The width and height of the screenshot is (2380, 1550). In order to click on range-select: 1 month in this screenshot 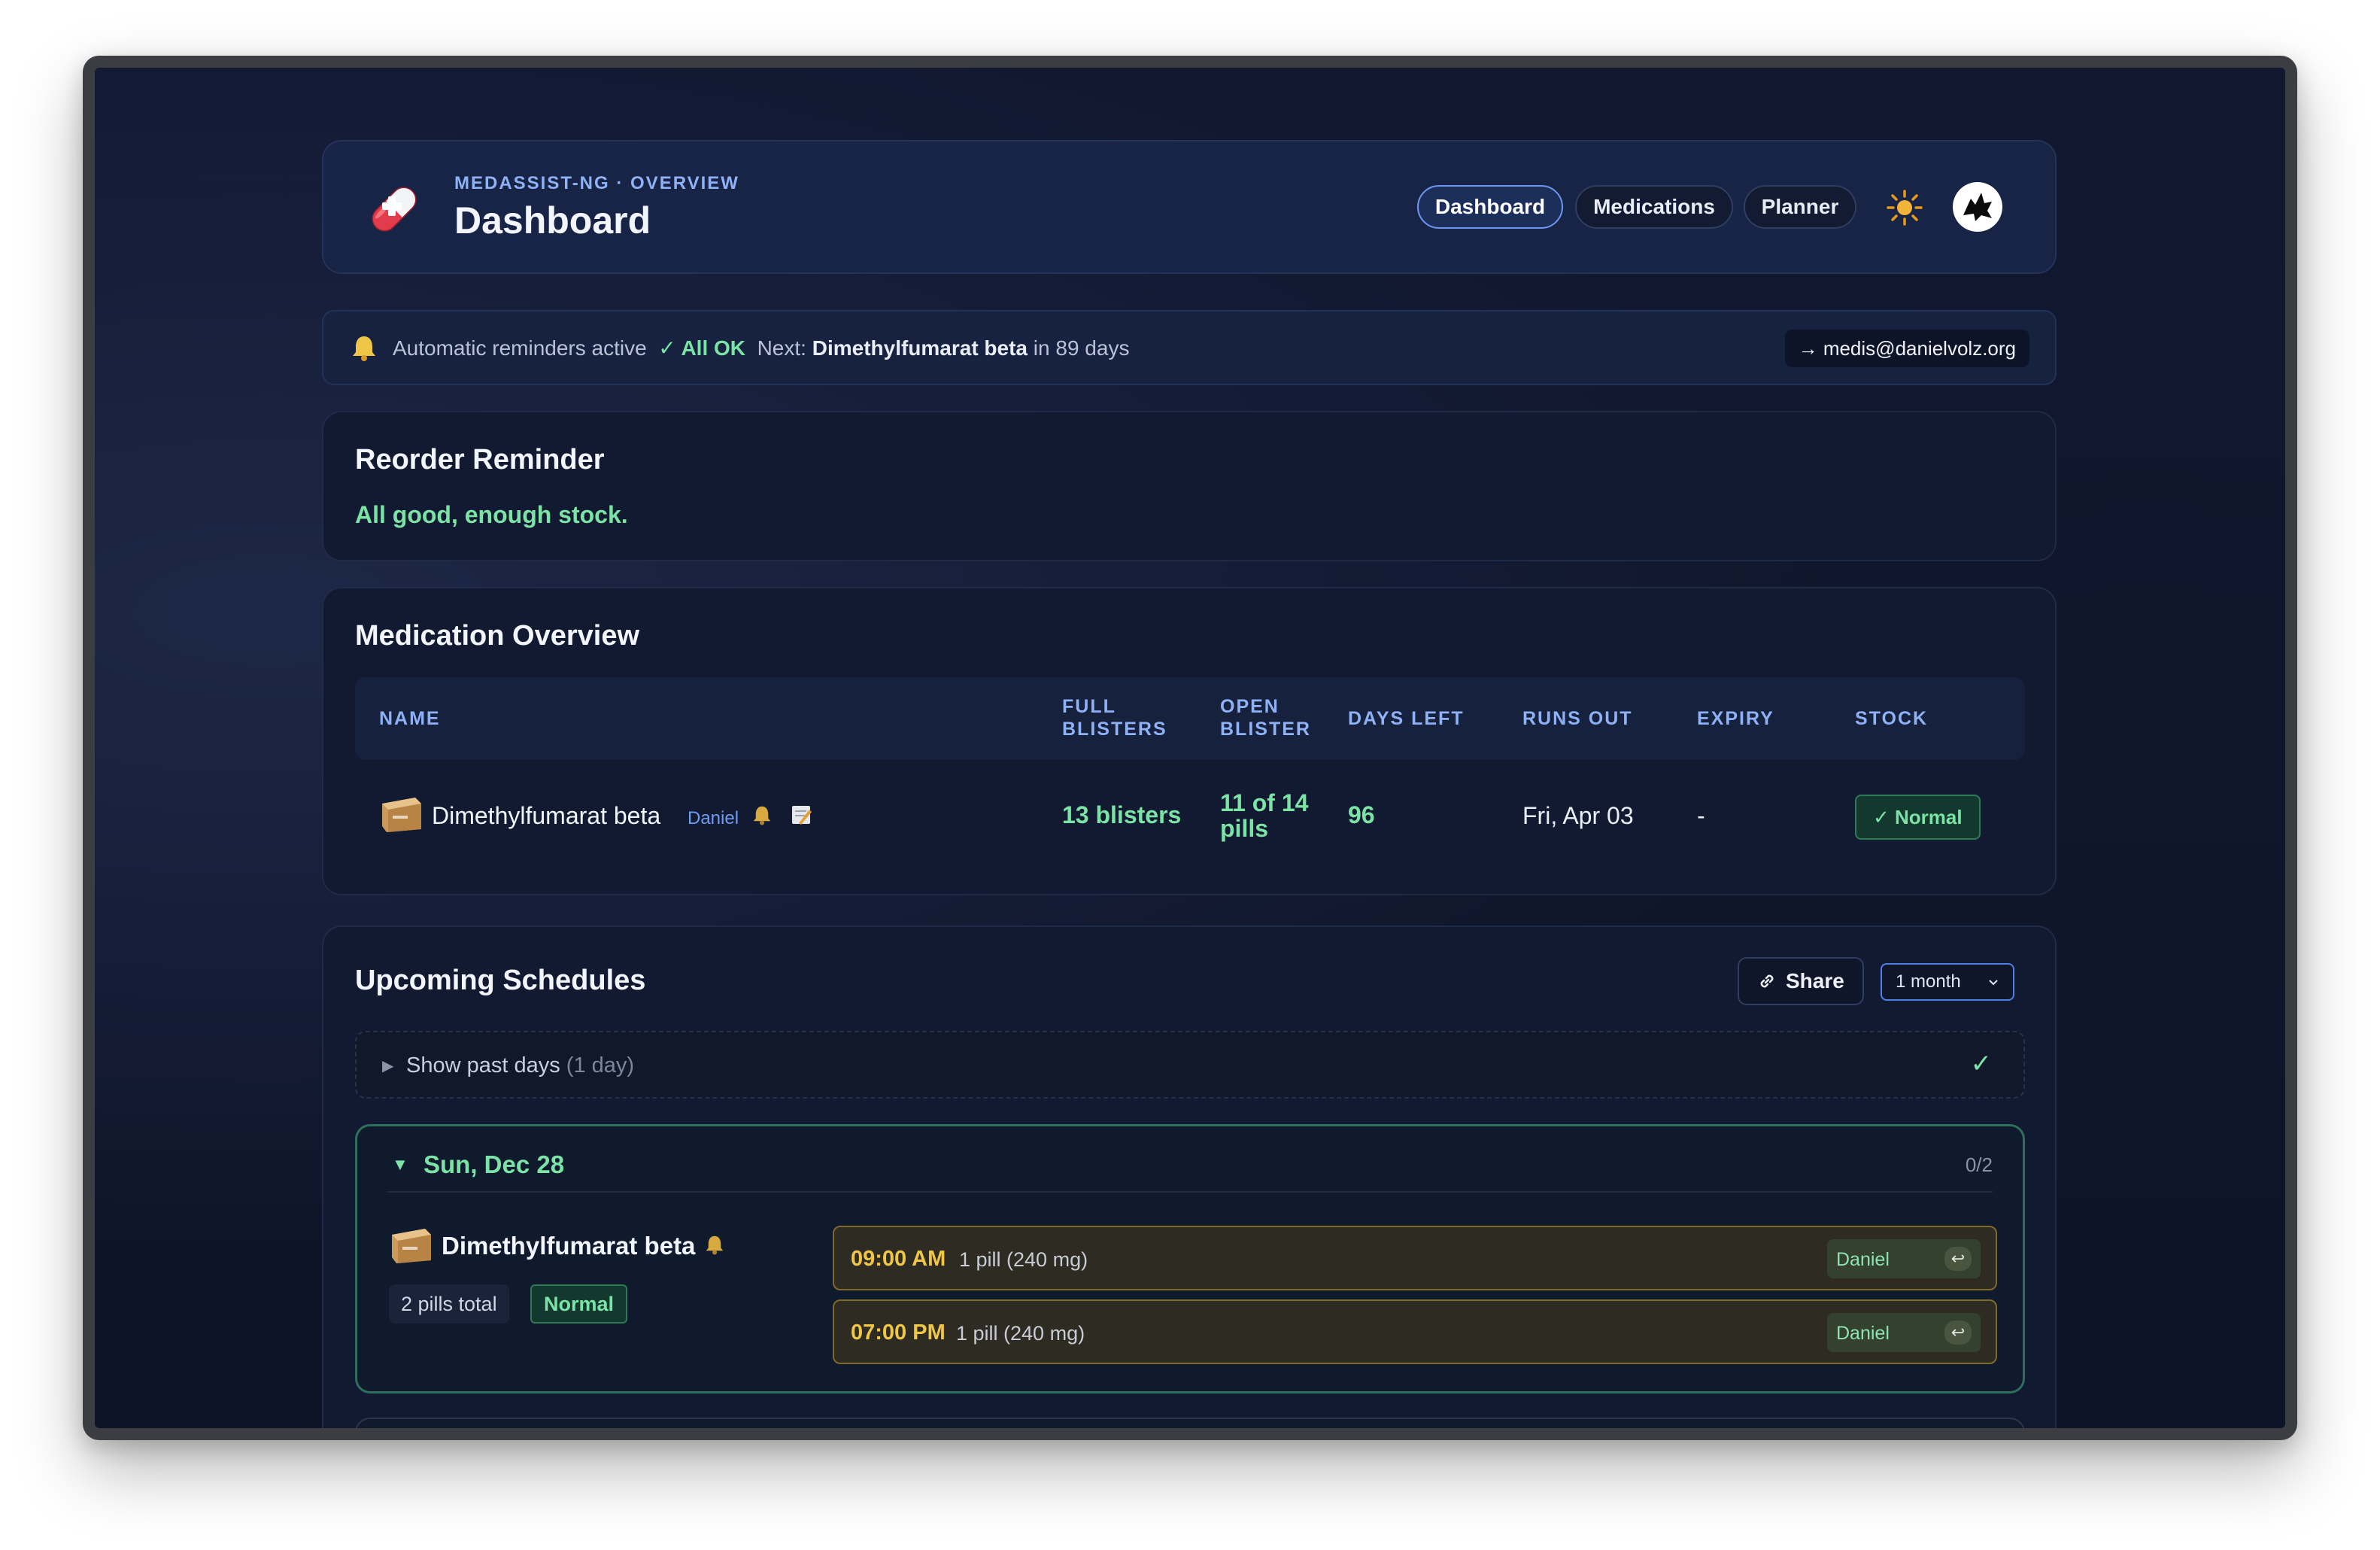, I will do `click(1947, 982)`.